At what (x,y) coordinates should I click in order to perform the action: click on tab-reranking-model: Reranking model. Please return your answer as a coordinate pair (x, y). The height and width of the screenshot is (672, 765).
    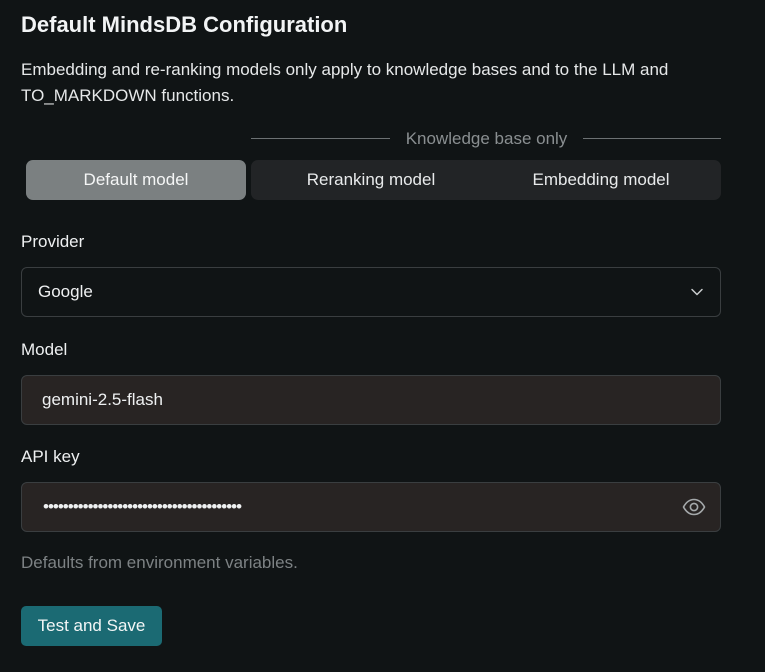
    Looking at the image, I should click on (371, 180).